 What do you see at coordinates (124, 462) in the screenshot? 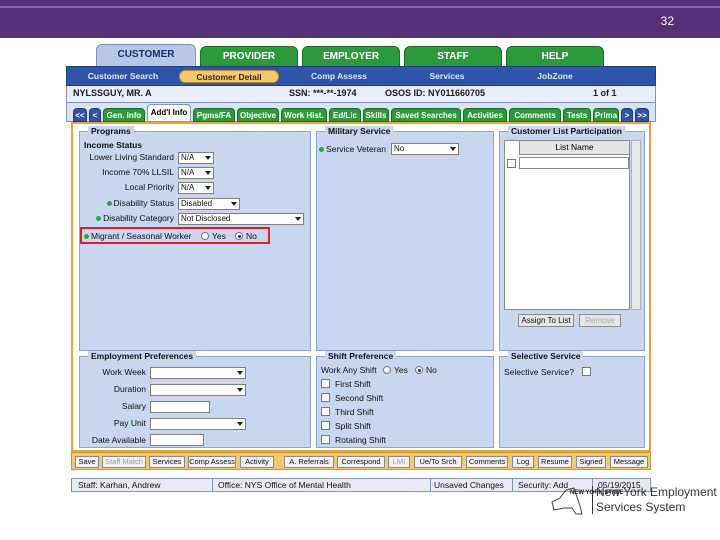
I see `staff-match-button: Staff Match` at bounding box center [124, 462].